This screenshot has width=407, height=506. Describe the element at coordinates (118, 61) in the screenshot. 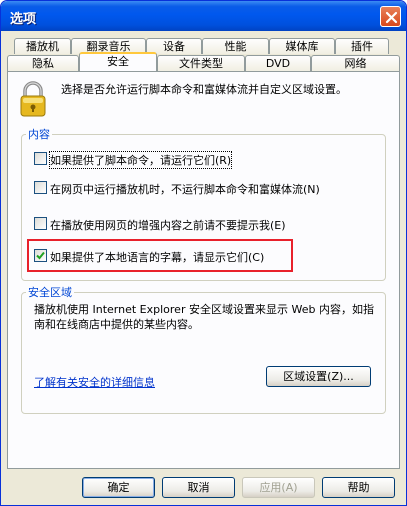

I see `tab-security: 安全` at that location.